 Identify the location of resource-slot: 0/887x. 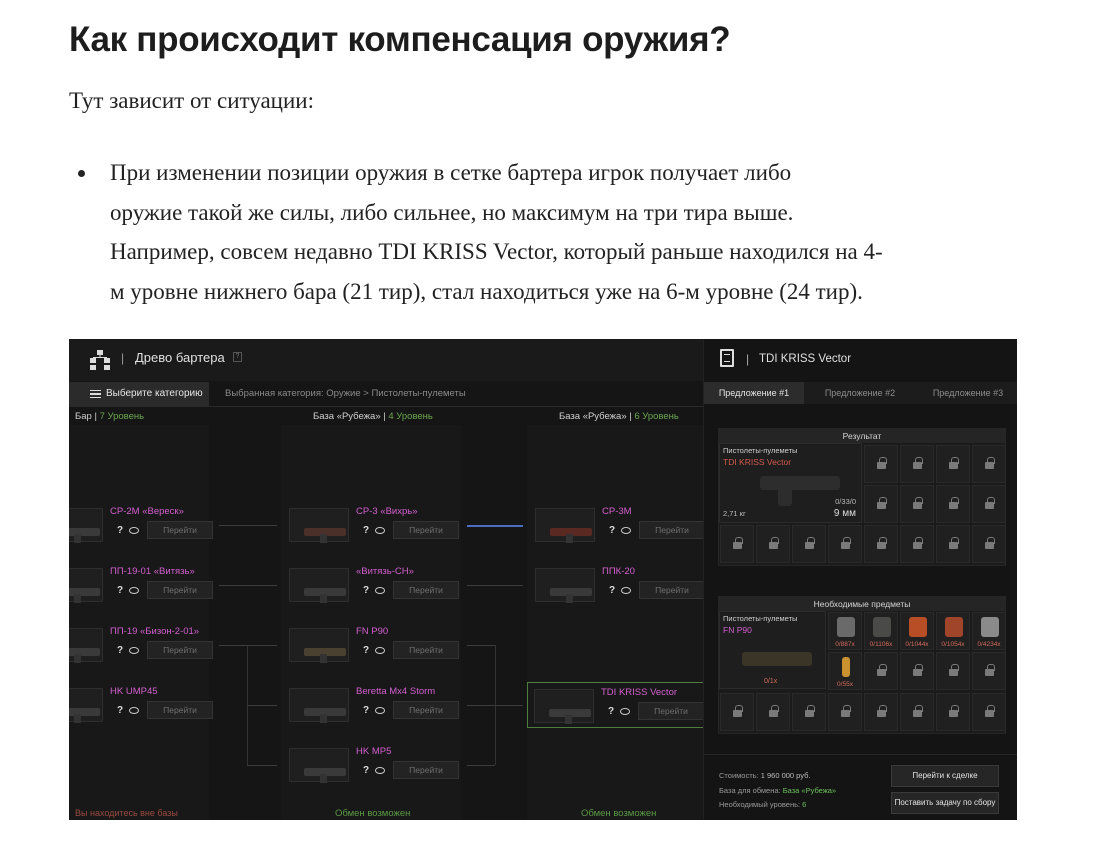
(845, 631).